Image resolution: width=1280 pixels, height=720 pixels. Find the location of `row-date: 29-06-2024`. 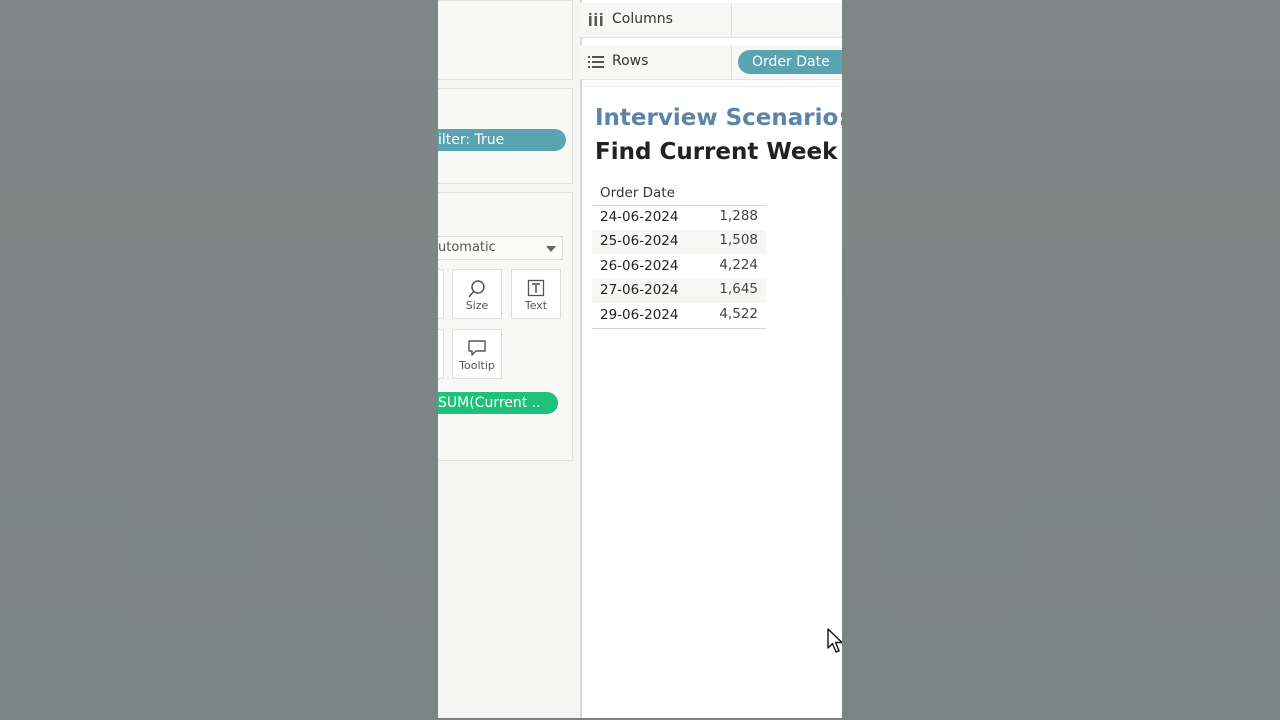

row-date: 29-06-2024 is located at coordinates (639, 315).